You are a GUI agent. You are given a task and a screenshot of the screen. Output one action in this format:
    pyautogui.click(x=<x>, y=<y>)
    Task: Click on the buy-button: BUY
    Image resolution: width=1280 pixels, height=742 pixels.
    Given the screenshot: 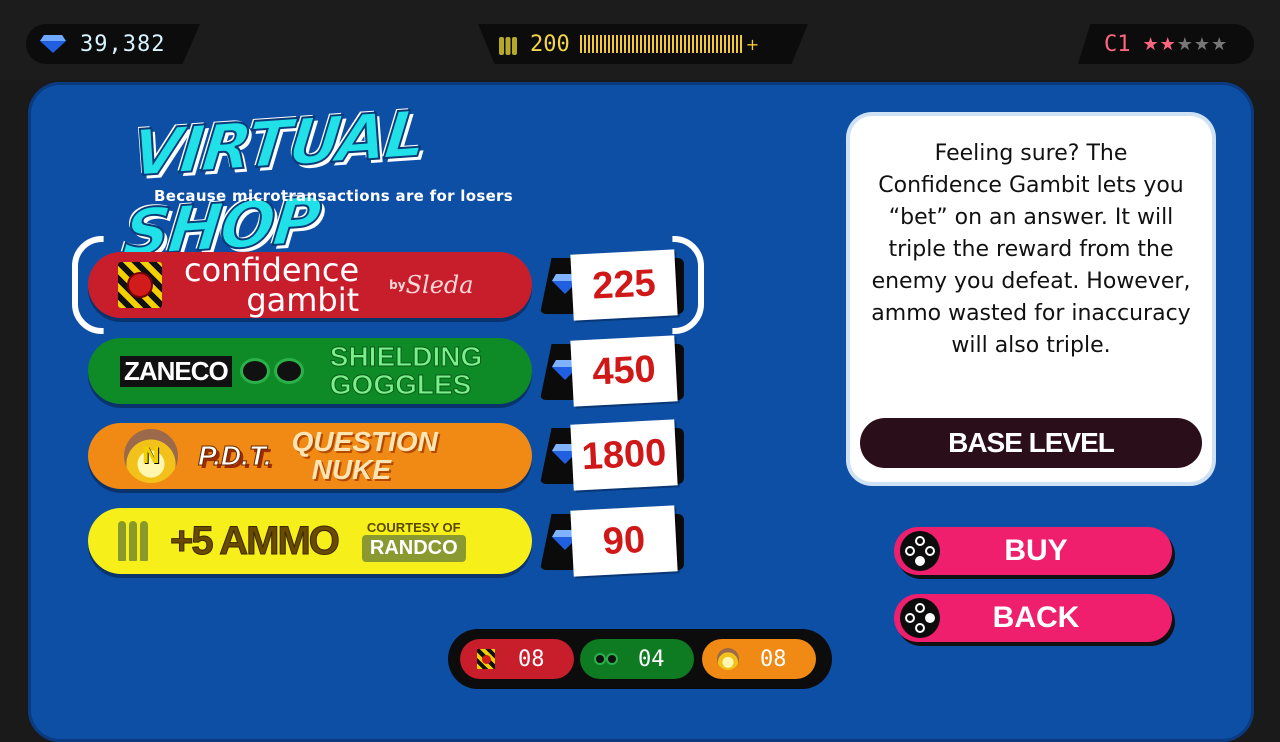 What is the action you would take?
    pyautogui.click(x=1033, y=551)
    